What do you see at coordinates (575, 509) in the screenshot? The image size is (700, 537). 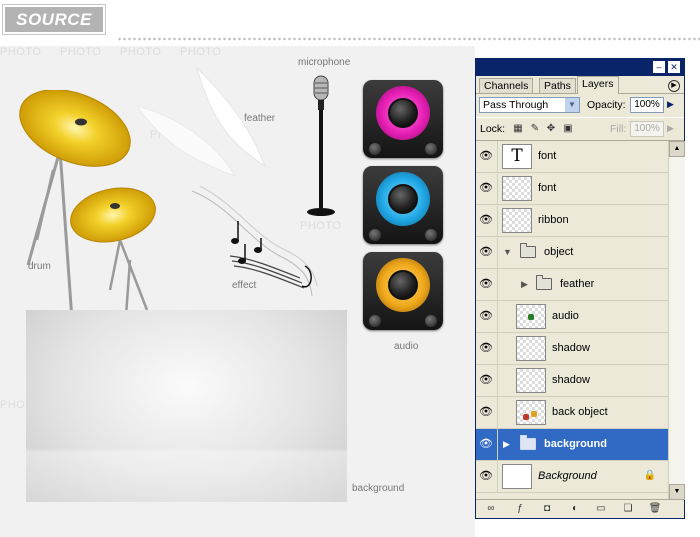 I see `adjustment-layer-icon: ◐` at bounding box center [575, 509].